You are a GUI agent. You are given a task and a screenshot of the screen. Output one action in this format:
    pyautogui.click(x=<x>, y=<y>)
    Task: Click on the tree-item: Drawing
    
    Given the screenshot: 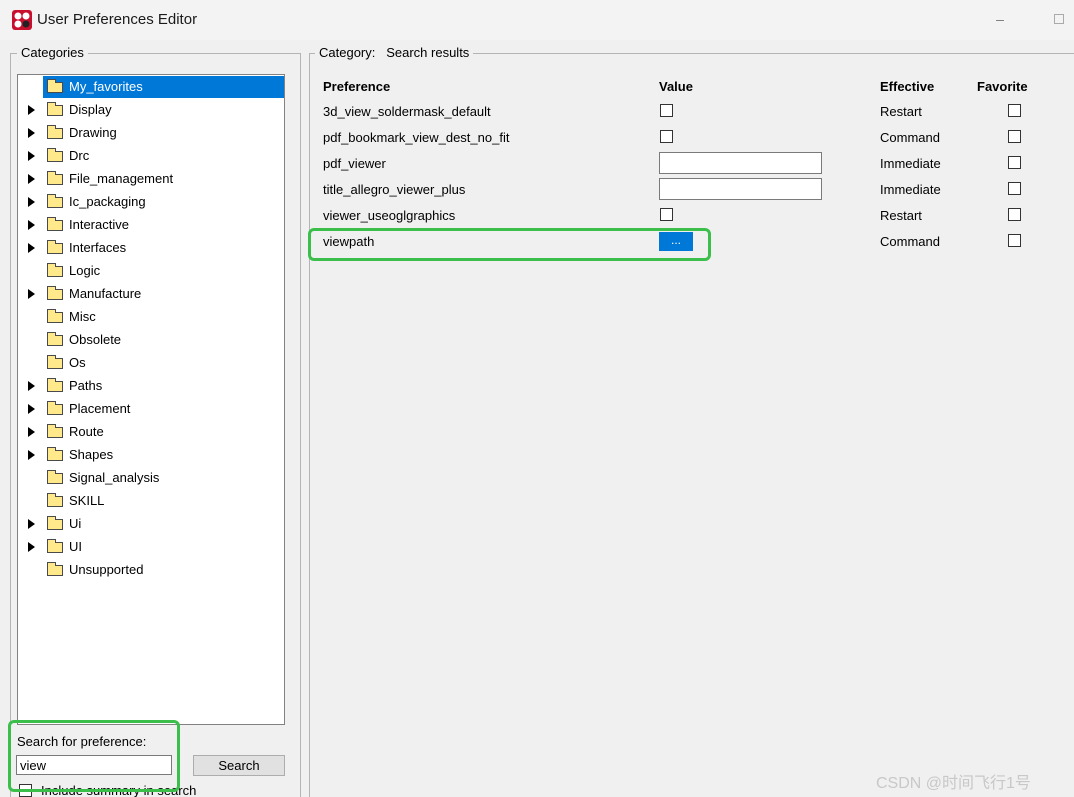 What is the action you would take?
    pyautogui.click(x=151, y=133)
    